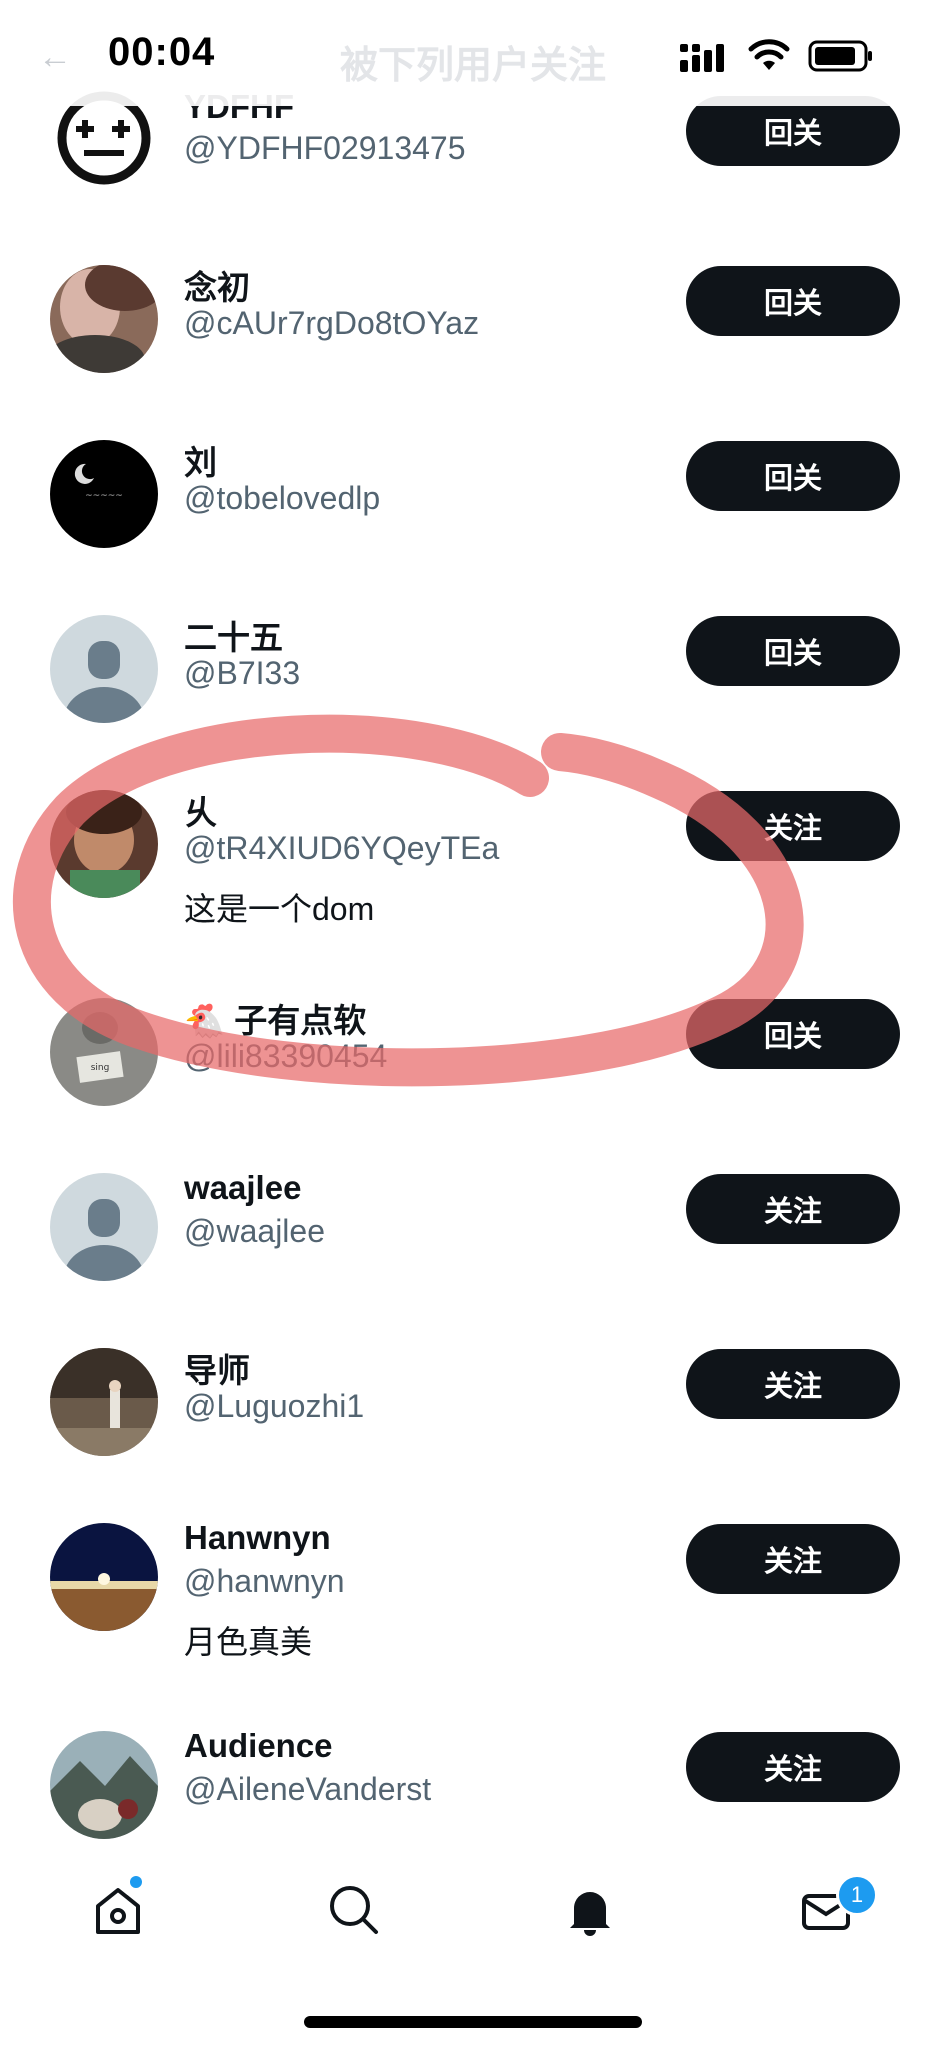 This screenshot has height=2048, width=947. I want to click on status-time: 00:04, so click(162, 52).